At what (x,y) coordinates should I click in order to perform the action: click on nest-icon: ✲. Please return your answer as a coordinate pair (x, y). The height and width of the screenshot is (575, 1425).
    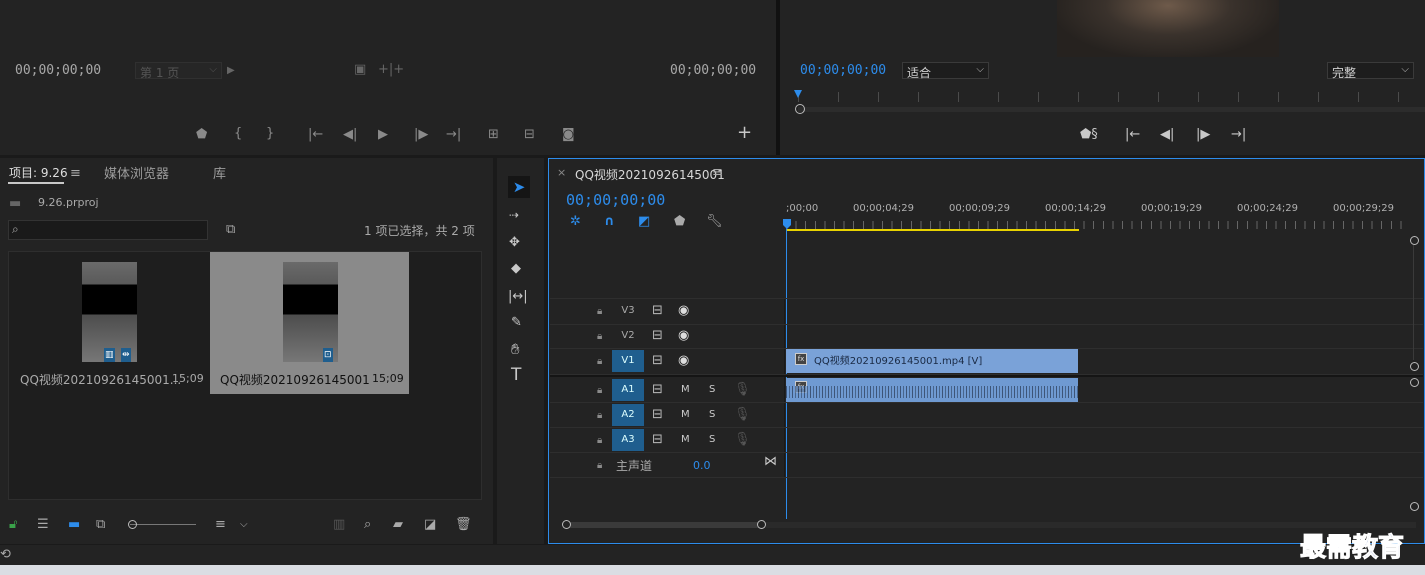
    Looking at the image, I should click on (575, 222).